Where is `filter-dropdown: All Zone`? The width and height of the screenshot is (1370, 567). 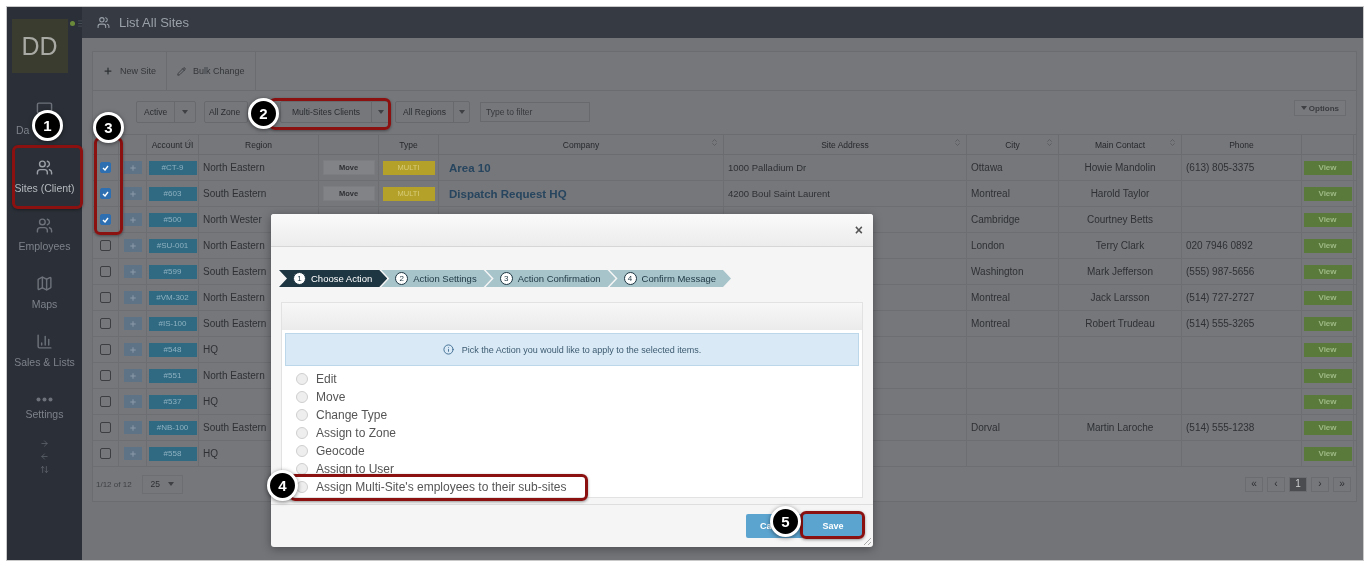
filter-dropdown: All Zone is located at coordinates (226, 112).